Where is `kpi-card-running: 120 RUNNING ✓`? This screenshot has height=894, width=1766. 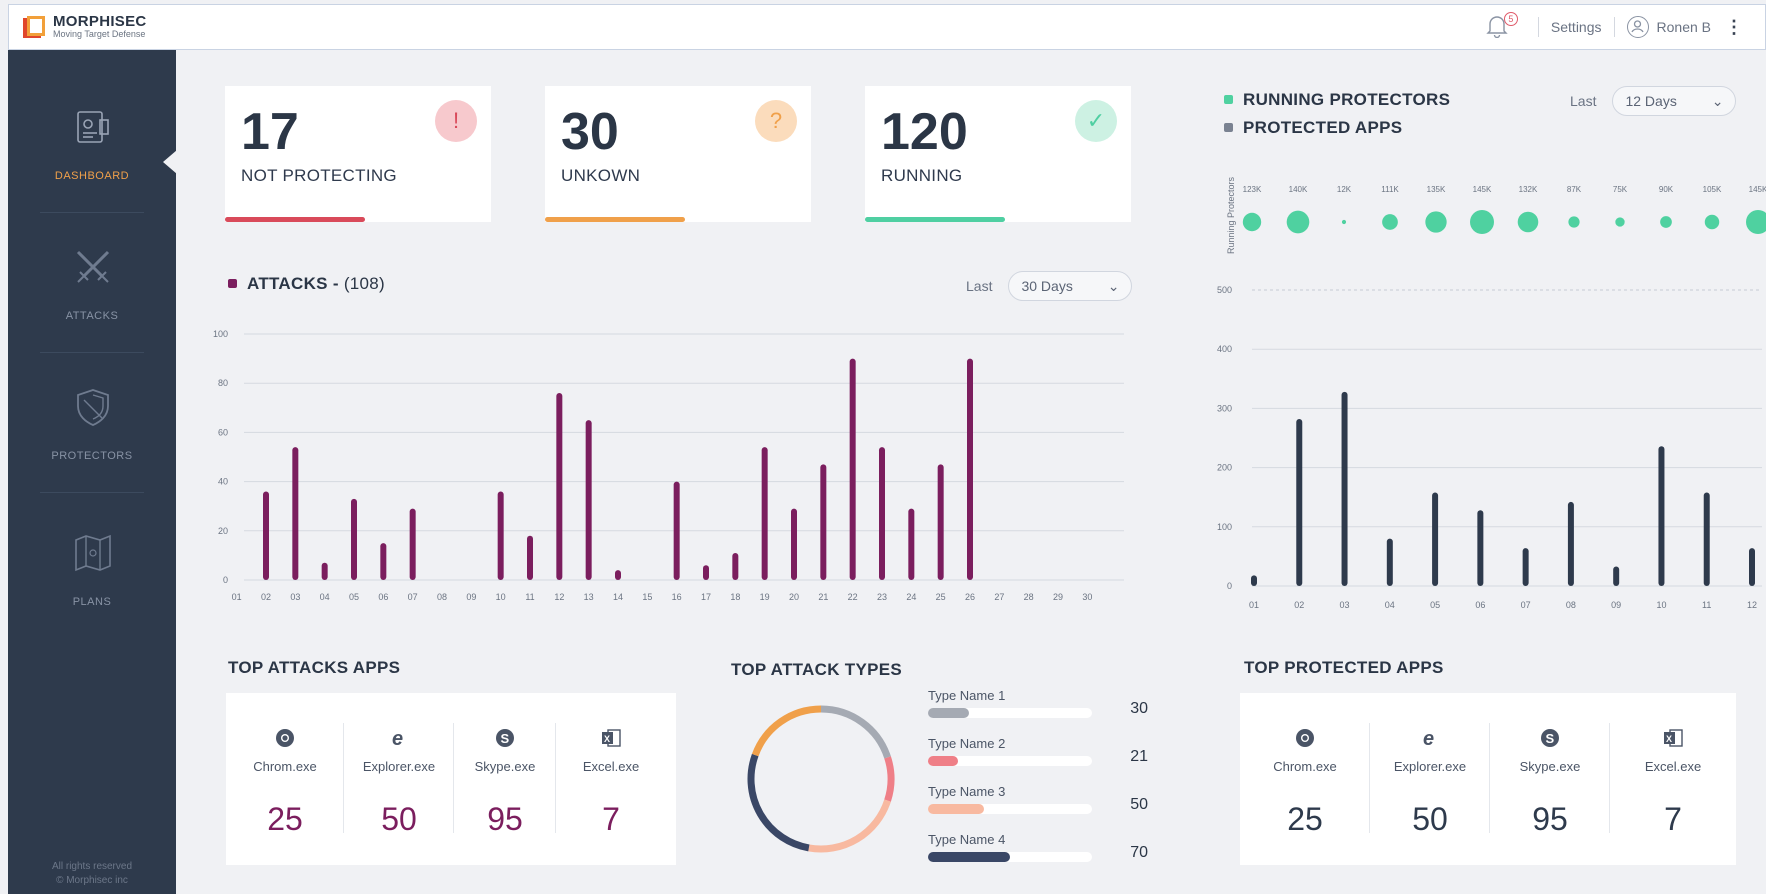 kpi-card-running: 120 RUNNING ✓ is located at coordinates (998, 154).